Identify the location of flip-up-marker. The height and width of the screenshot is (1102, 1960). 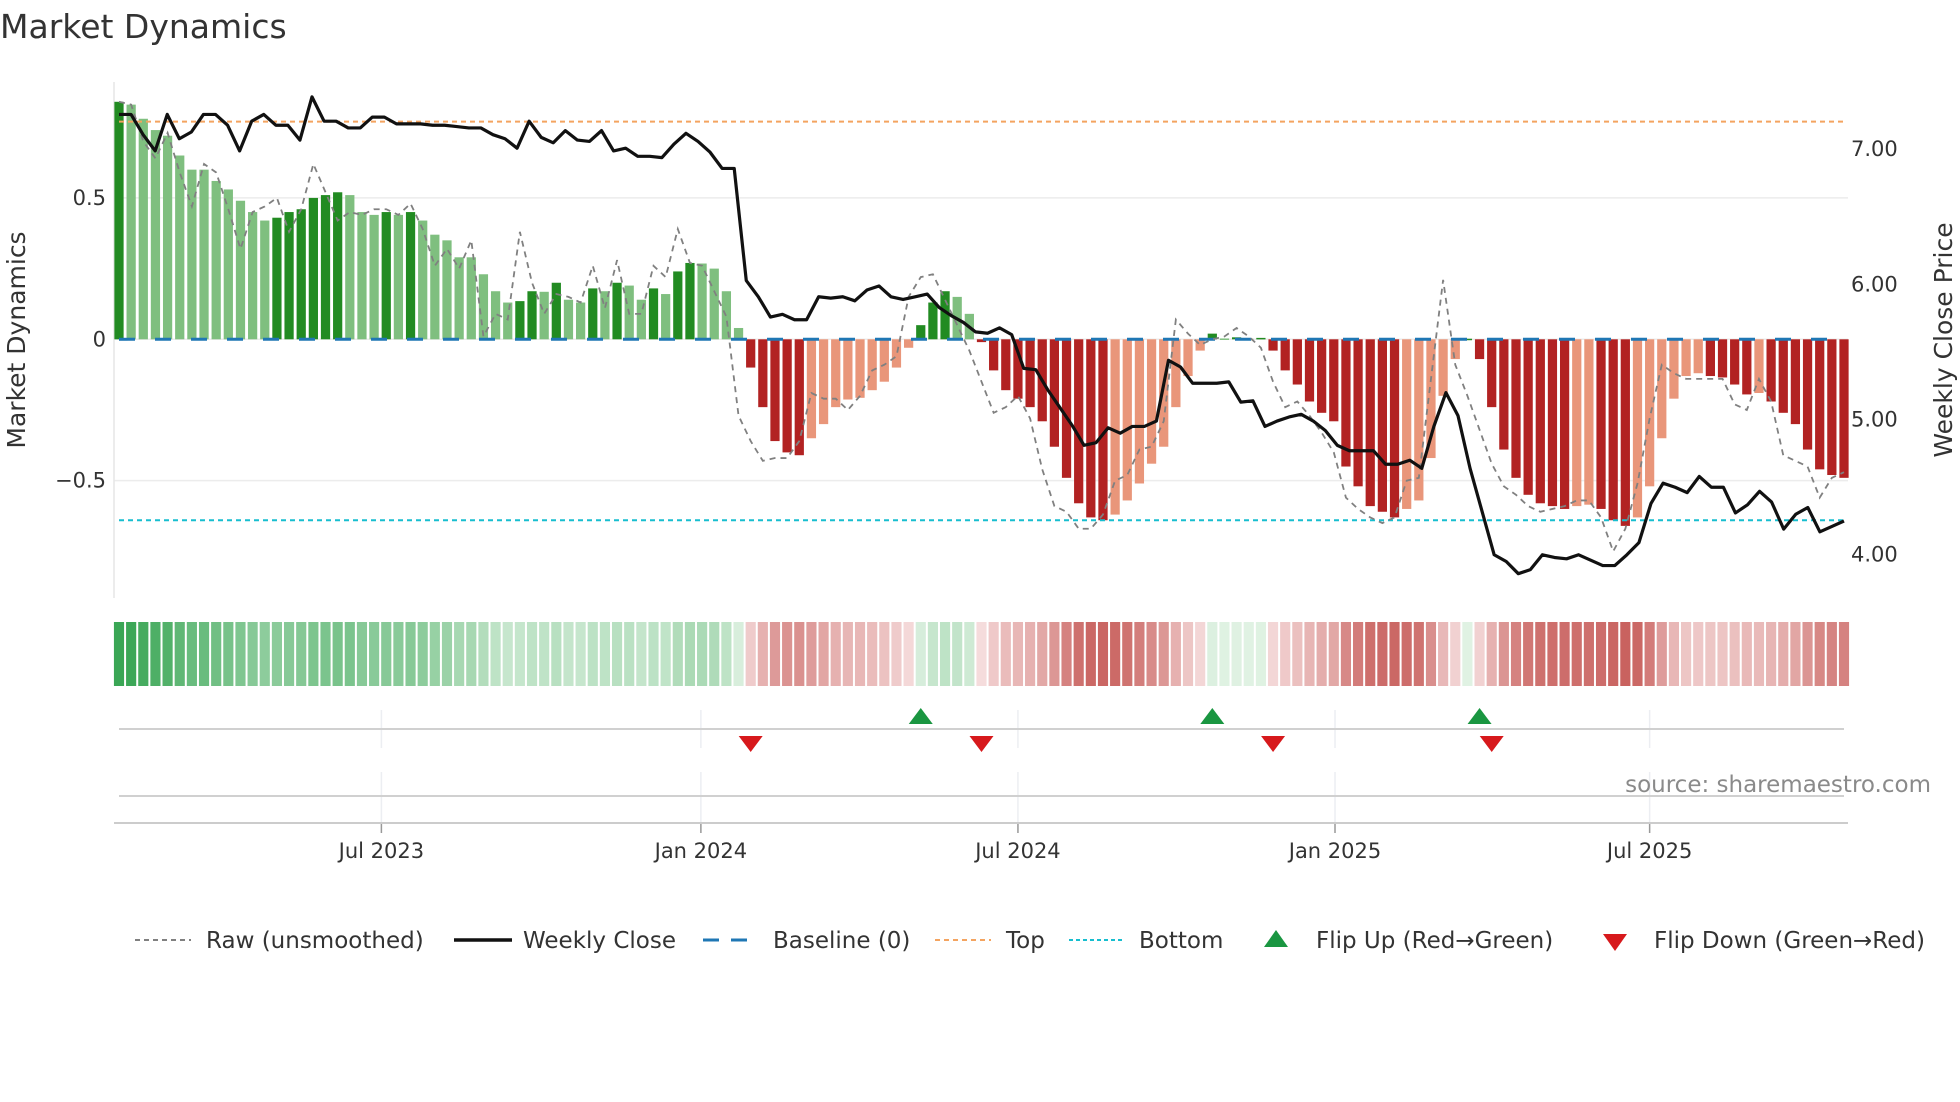
(920, 716).